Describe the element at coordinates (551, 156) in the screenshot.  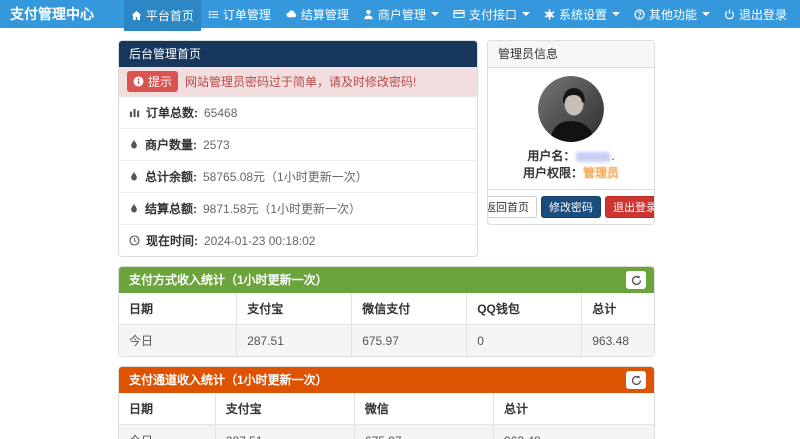
I see `username-label: 用户名：` at that location.